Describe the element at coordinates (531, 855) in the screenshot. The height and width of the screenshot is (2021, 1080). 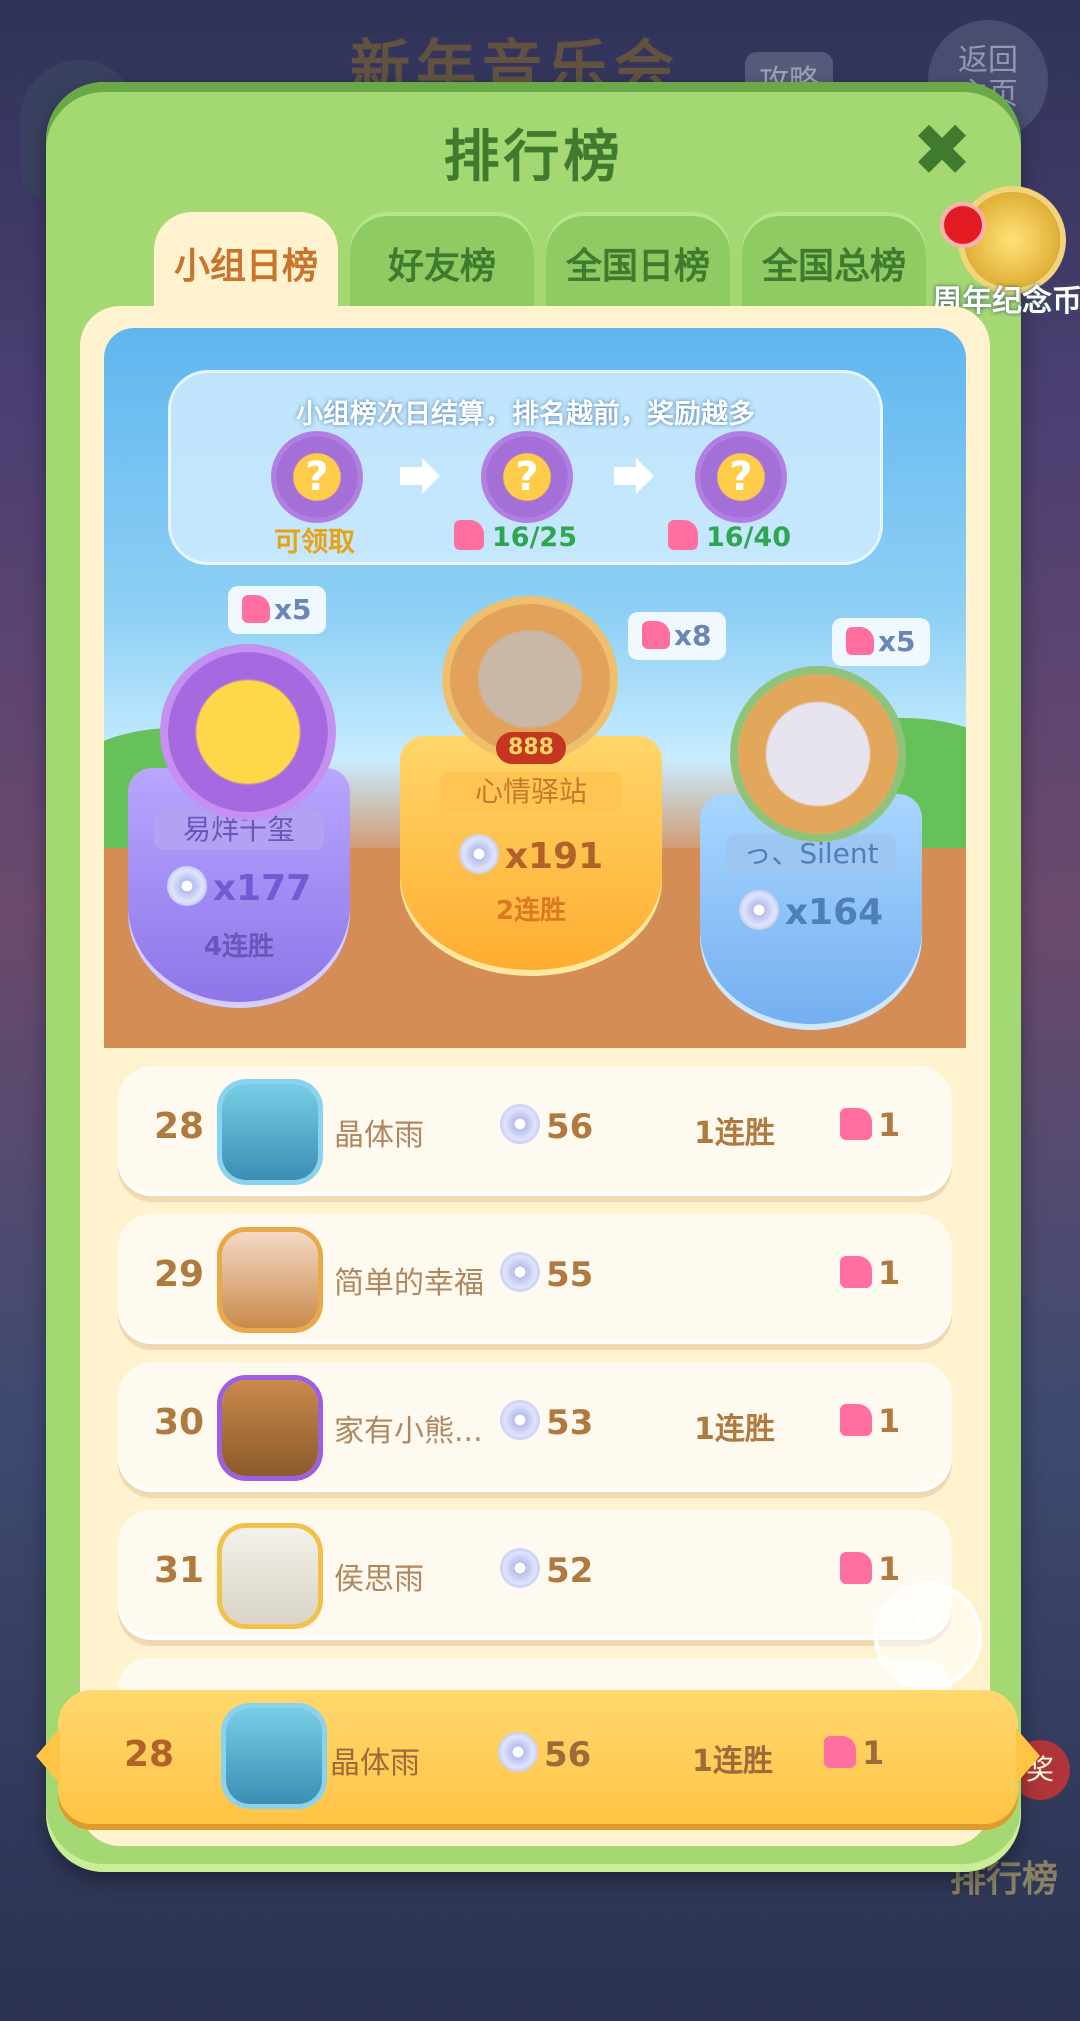
I see `player-score: x191` at that location.